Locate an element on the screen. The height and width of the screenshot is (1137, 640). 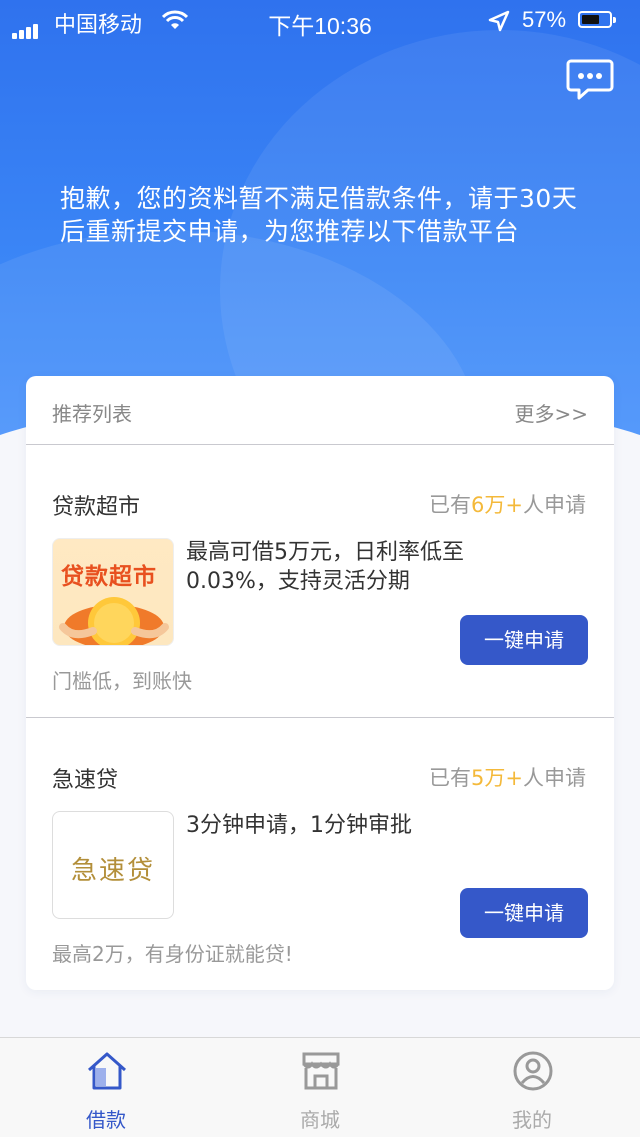
rejection-notice: 抱歉，您的资料暂不满足借款条件，请于30天后重新提交申请，为您推荐以下借款平台 is located at coordinates (319, 215).